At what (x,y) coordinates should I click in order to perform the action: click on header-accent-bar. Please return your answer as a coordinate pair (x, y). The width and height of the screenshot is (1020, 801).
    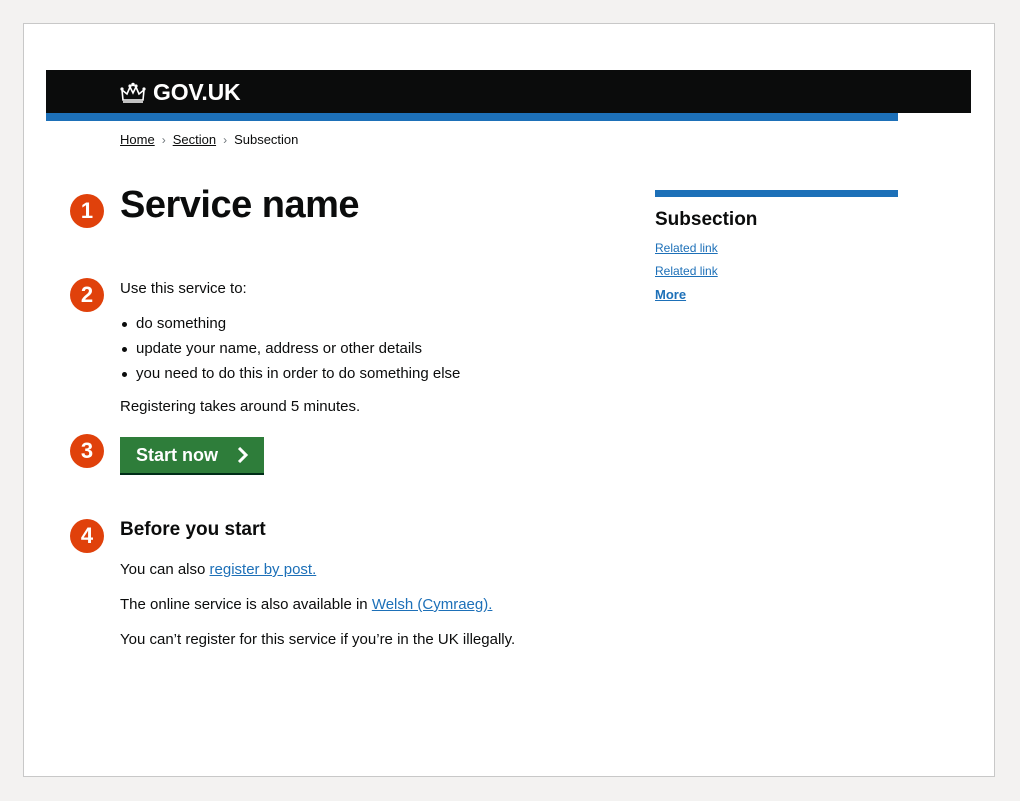
    Looking at the image, I should click on (472, 117).